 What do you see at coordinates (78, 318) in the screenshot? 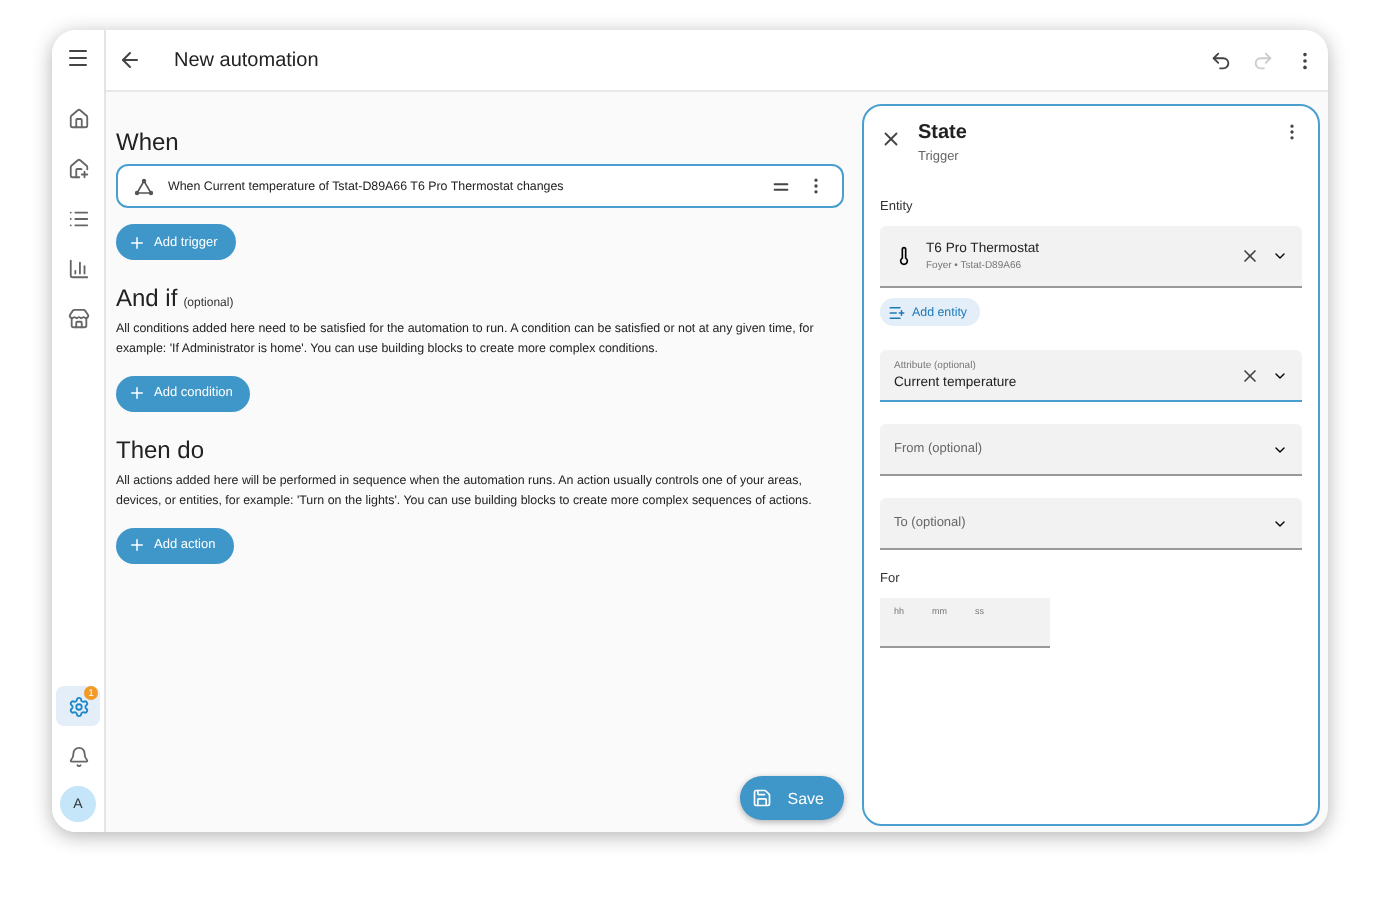
I see `store-icon` at bounding box center [78, 318].